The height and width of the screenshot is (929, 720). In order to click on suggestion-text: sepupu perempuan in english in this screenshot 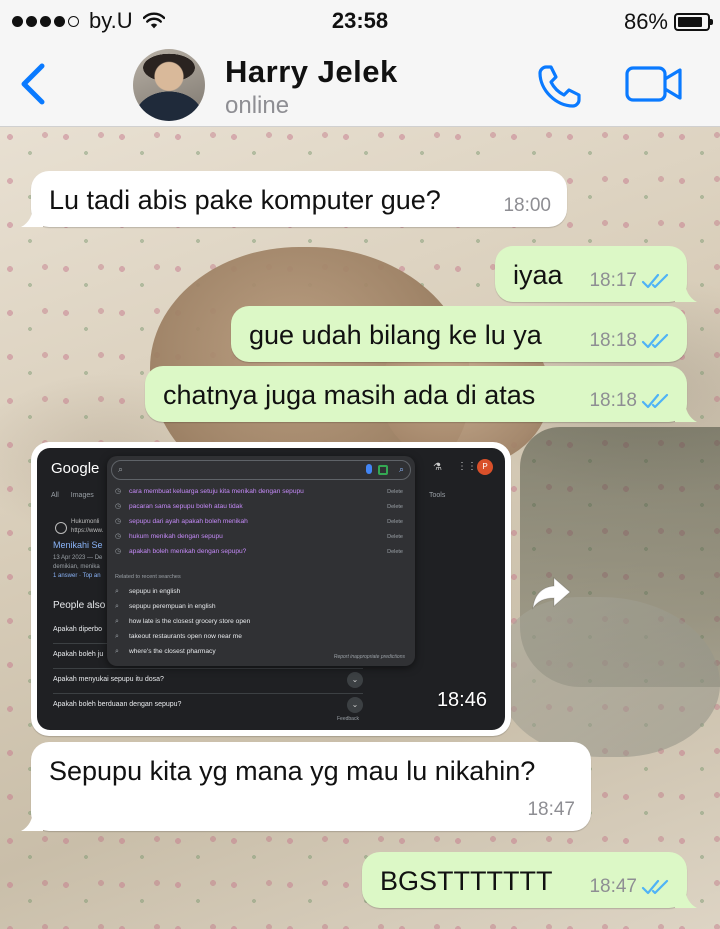, I will do `click(172, 606)`.